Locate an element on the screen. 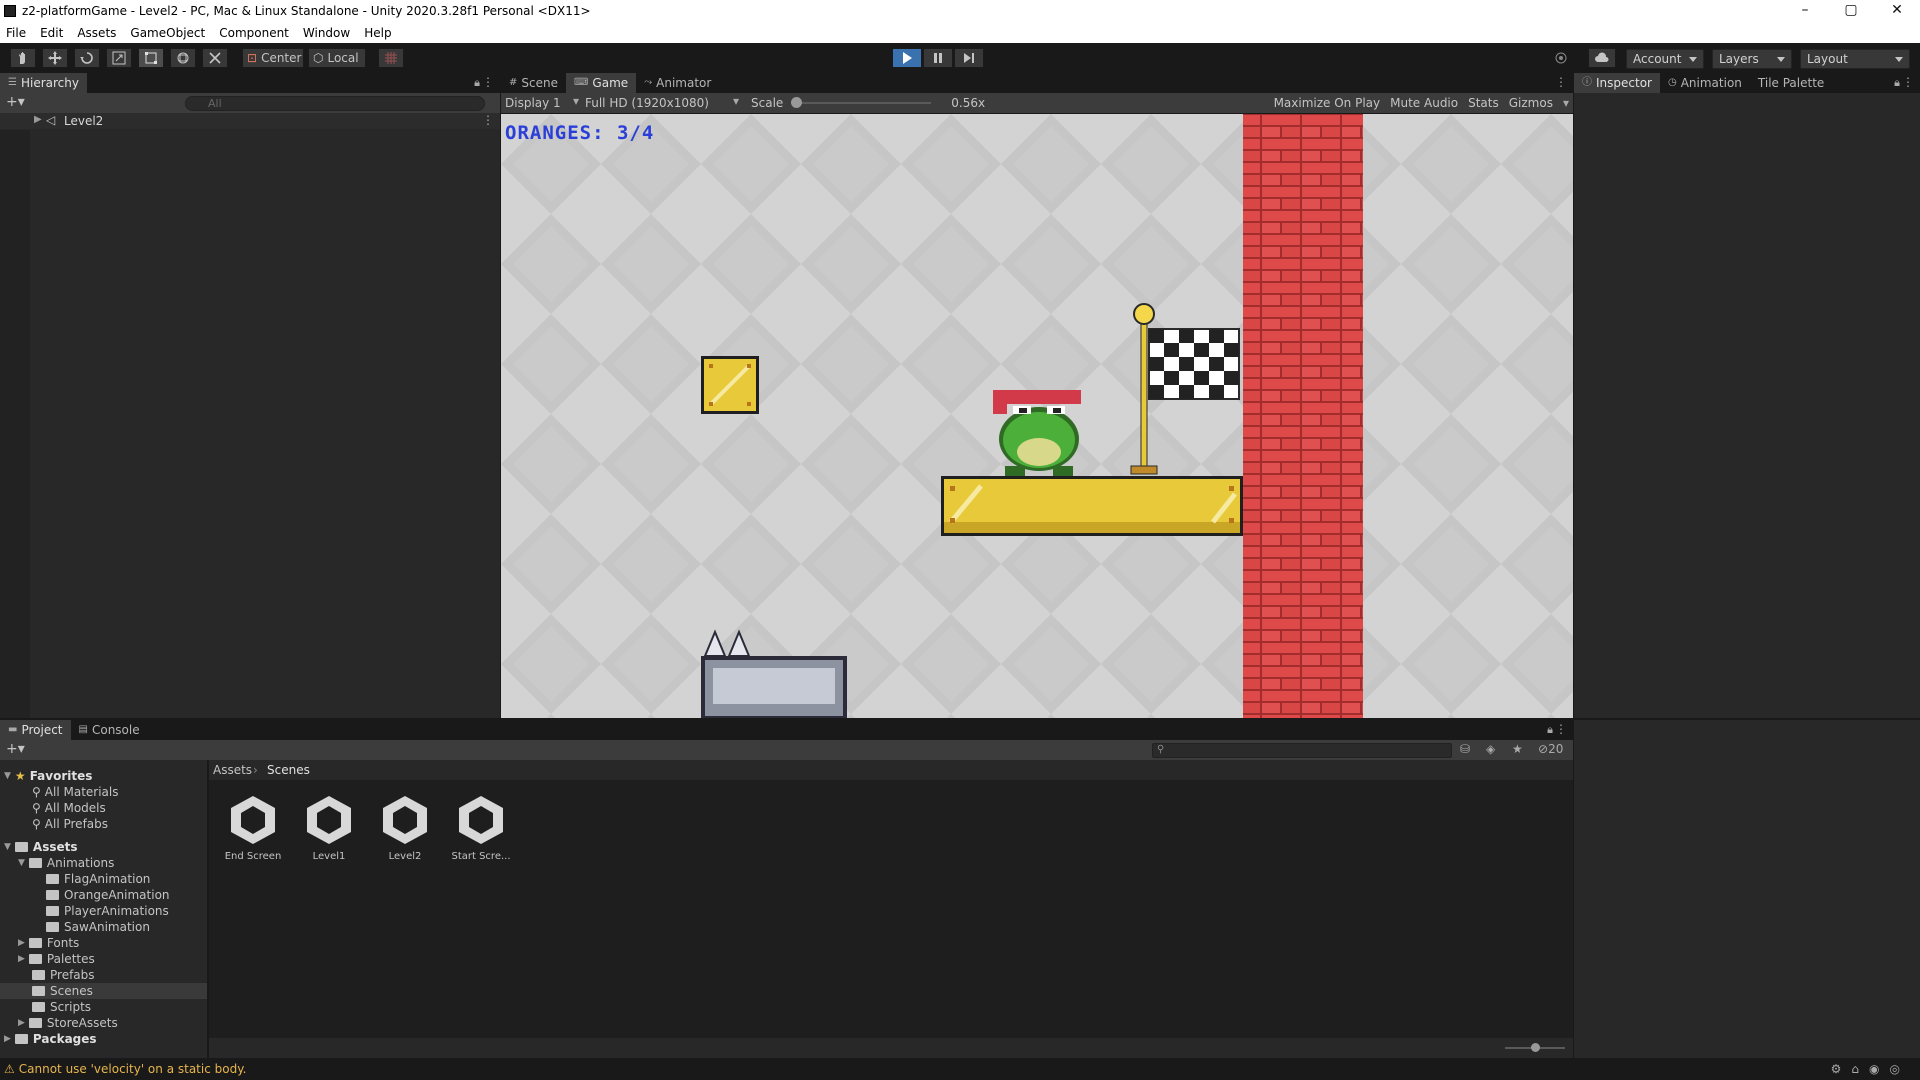  tab-console: ▤ Console is located at coordinates (109, 730).